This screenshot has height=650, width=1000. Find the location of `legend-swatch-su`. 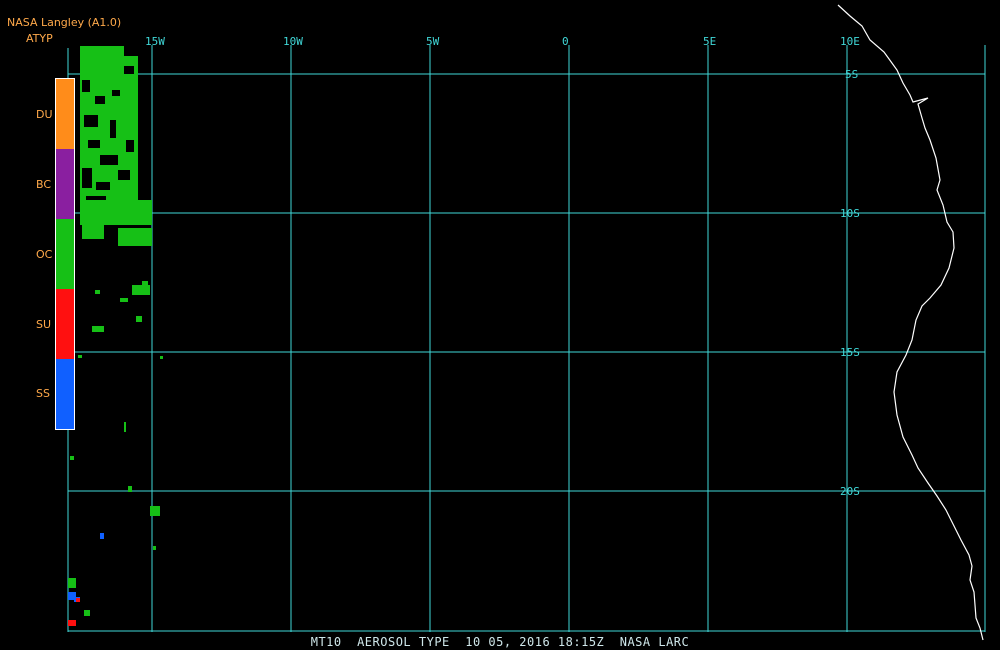

legend-swatch-su is located at coordinates (65, 324).